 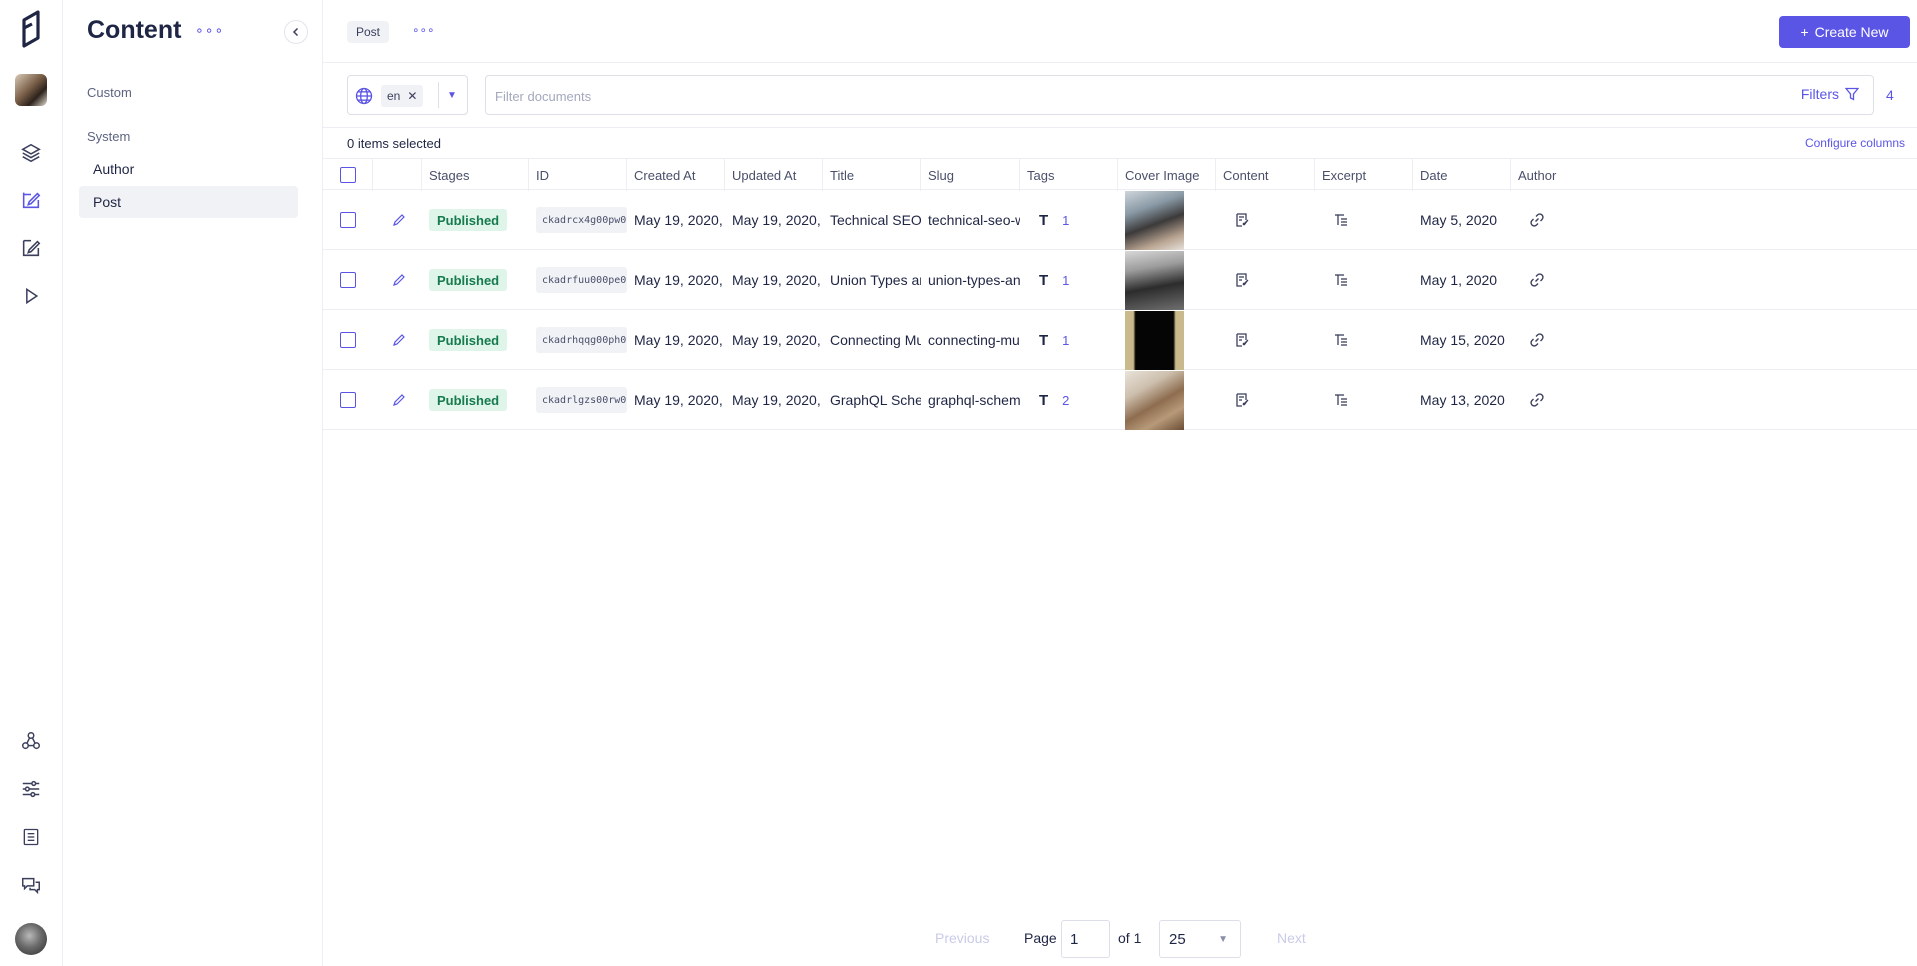 What do you see at coordinates (1462, 400) in the screenshot?
I see `date-cell: May 13, 2020` at bounding box center [1462, 400].